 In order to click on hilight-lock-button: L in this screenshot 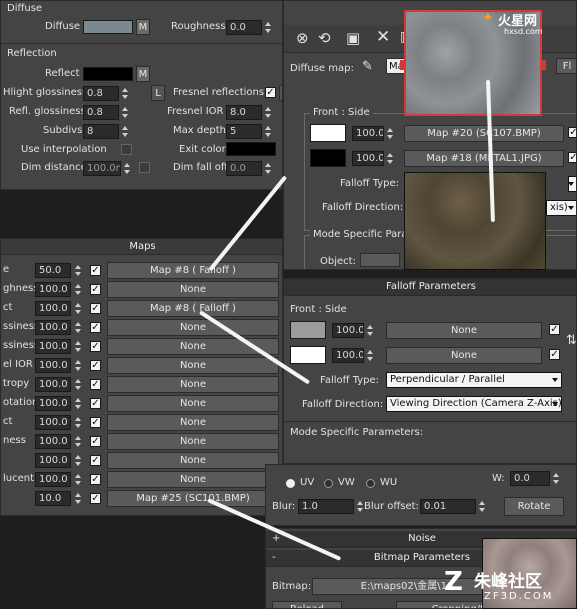, I will do `click(158, 93)`.